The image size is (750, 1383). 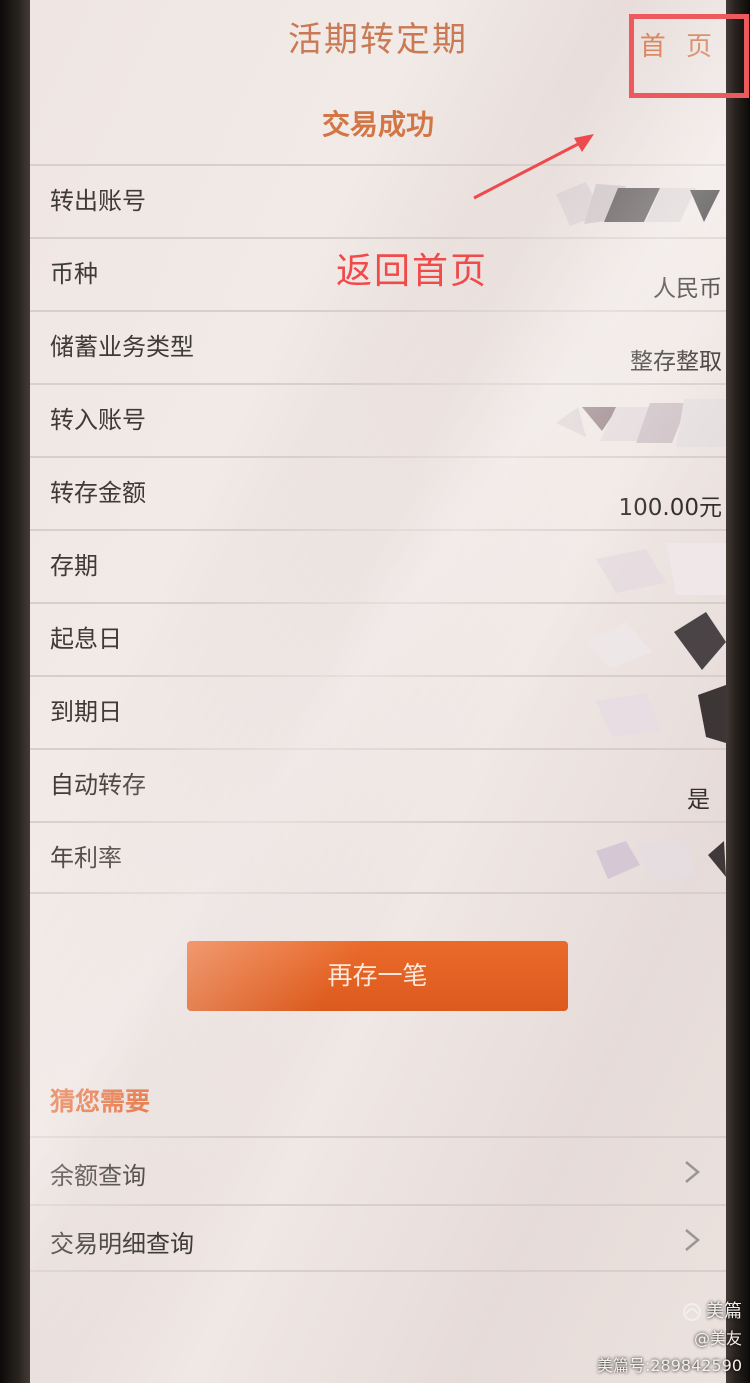 I want to click on detail-row-term: 存期, so click(x=378, y=565).